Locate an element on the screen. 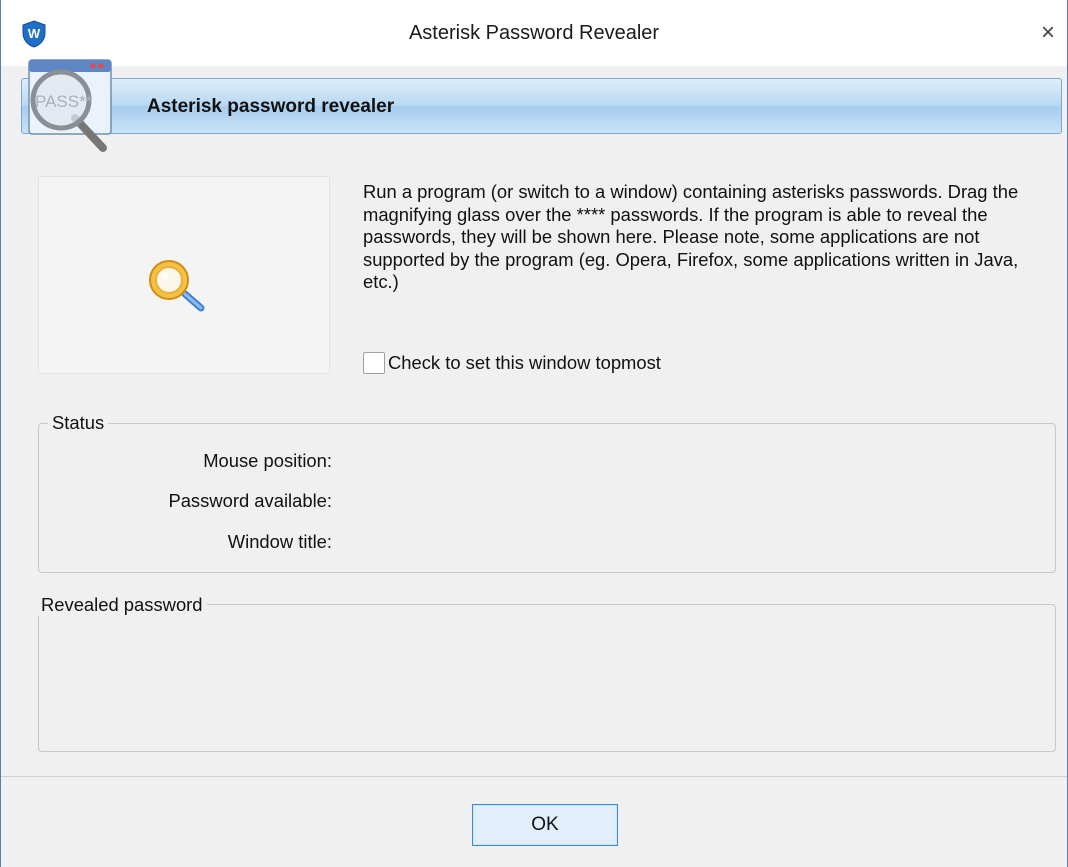 Image resolution: width=1068 pixels, height=867 pixels. title-bar: W Asterisk Password Revealer × is located at coordinates (534, 33).